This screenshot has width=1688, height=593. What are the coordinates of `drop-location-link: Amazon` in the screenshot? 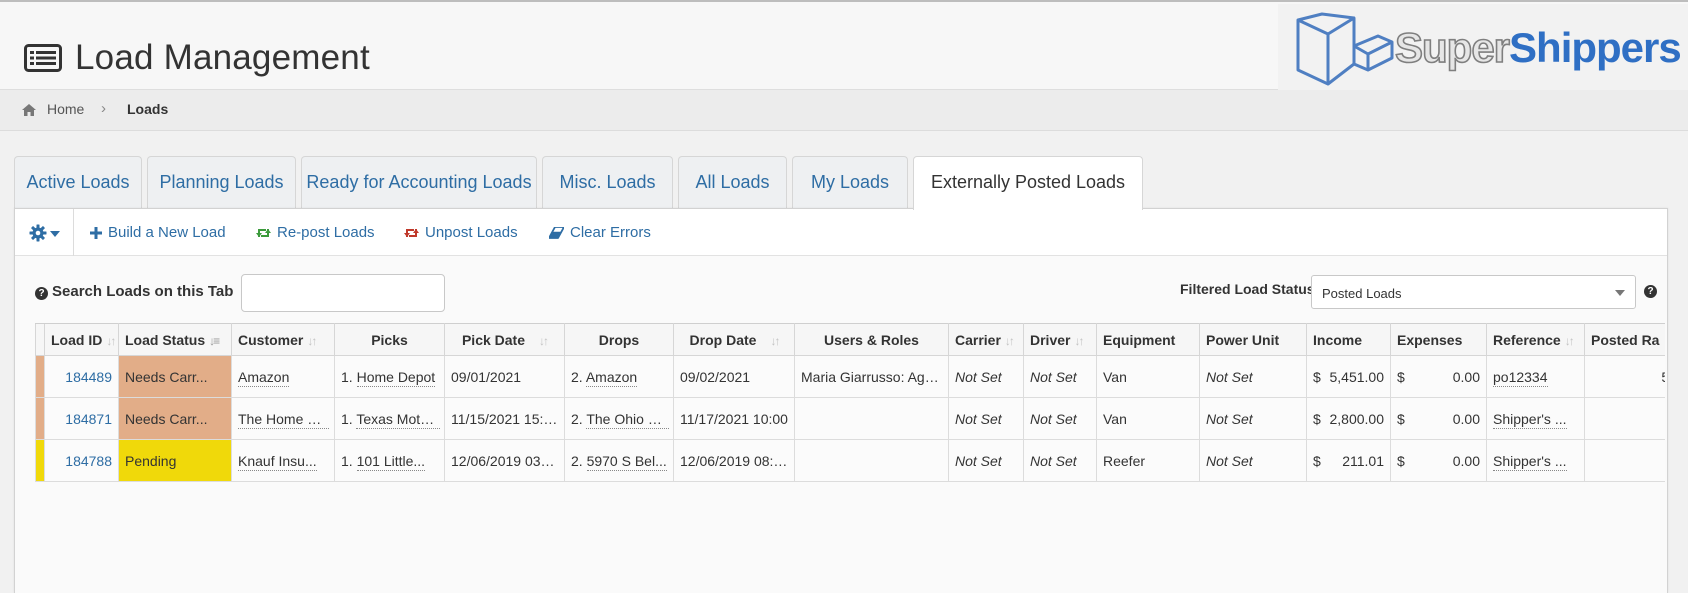 It's located at (611, 377).